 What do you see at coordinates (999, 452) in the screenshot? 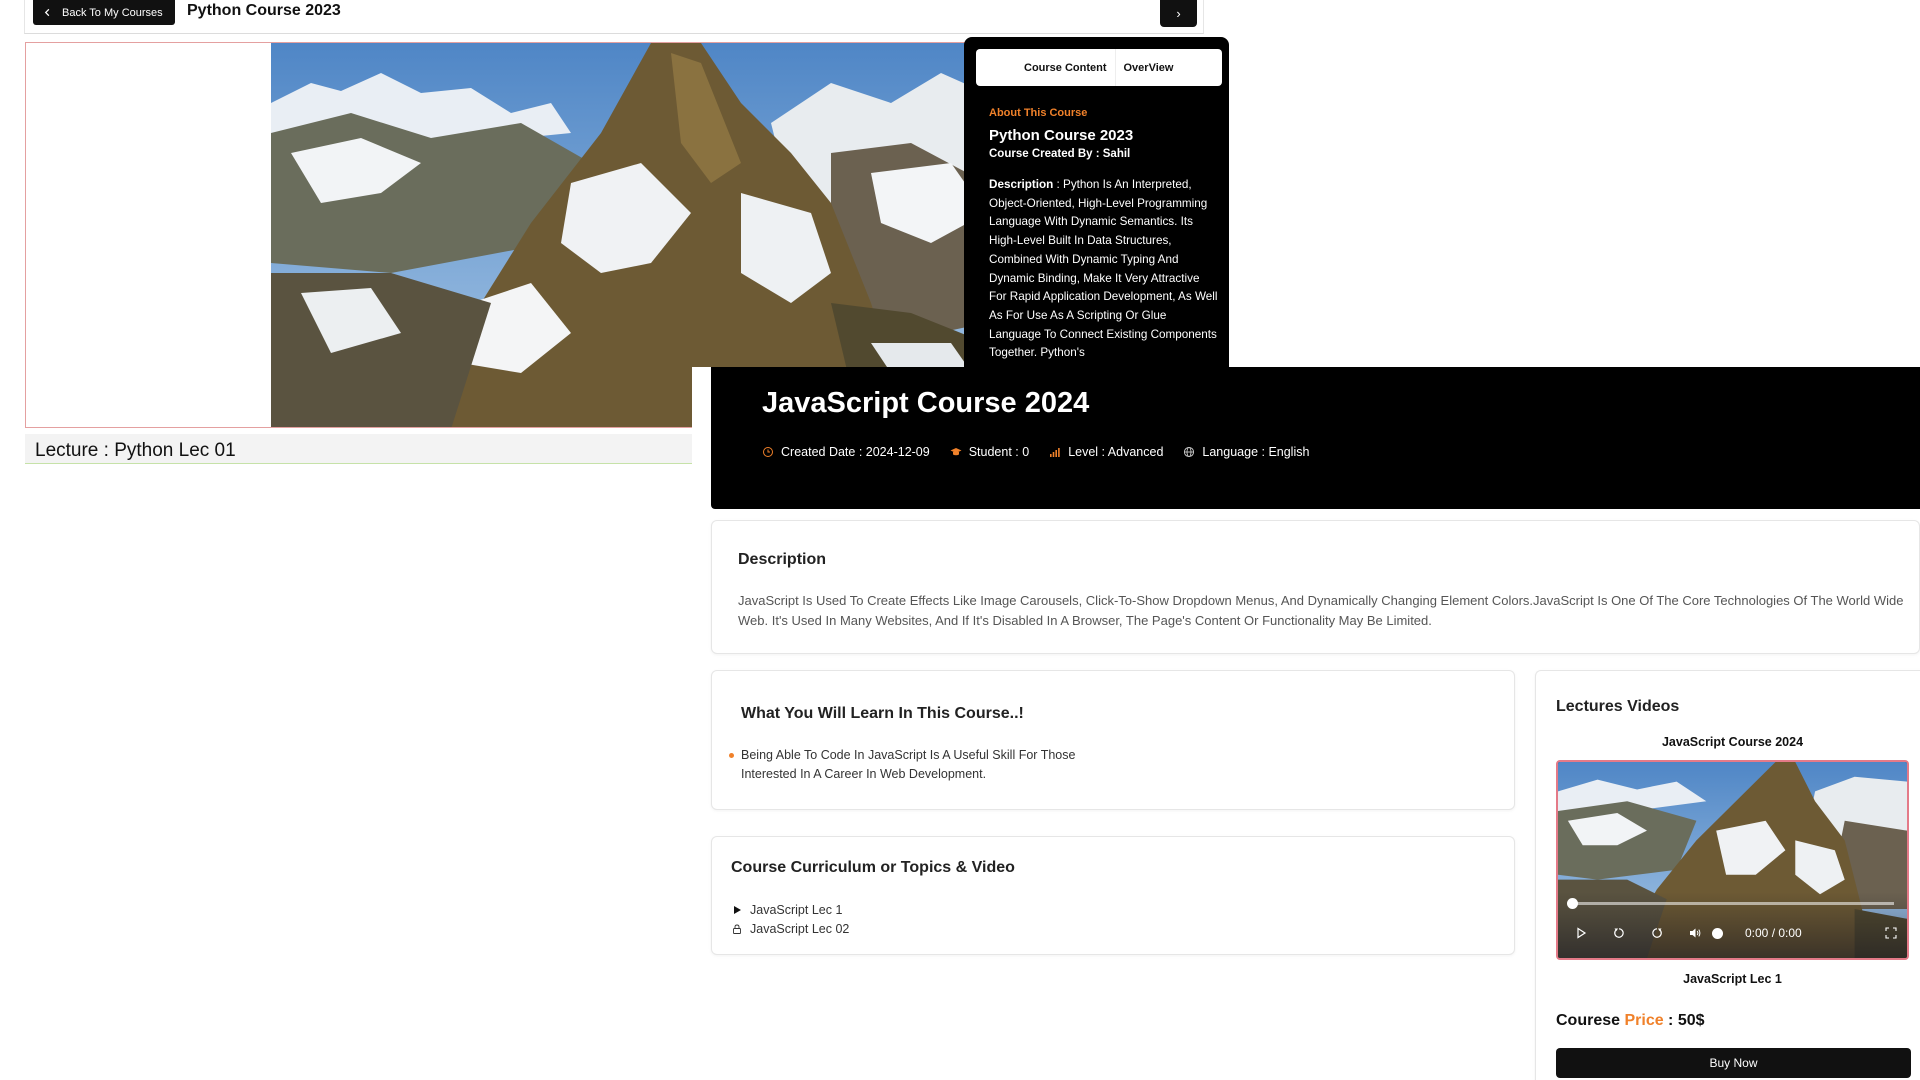
I see `student-count-text: Student : 0` at bounding box center [999, 452].